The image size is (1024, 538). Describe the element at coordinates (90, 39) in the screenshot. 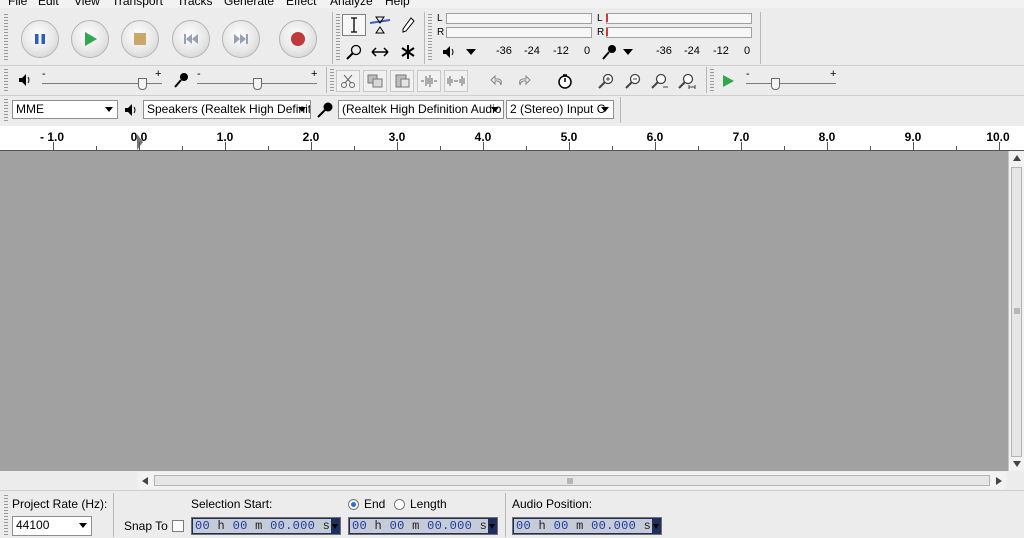

I see `play-button` at that location.